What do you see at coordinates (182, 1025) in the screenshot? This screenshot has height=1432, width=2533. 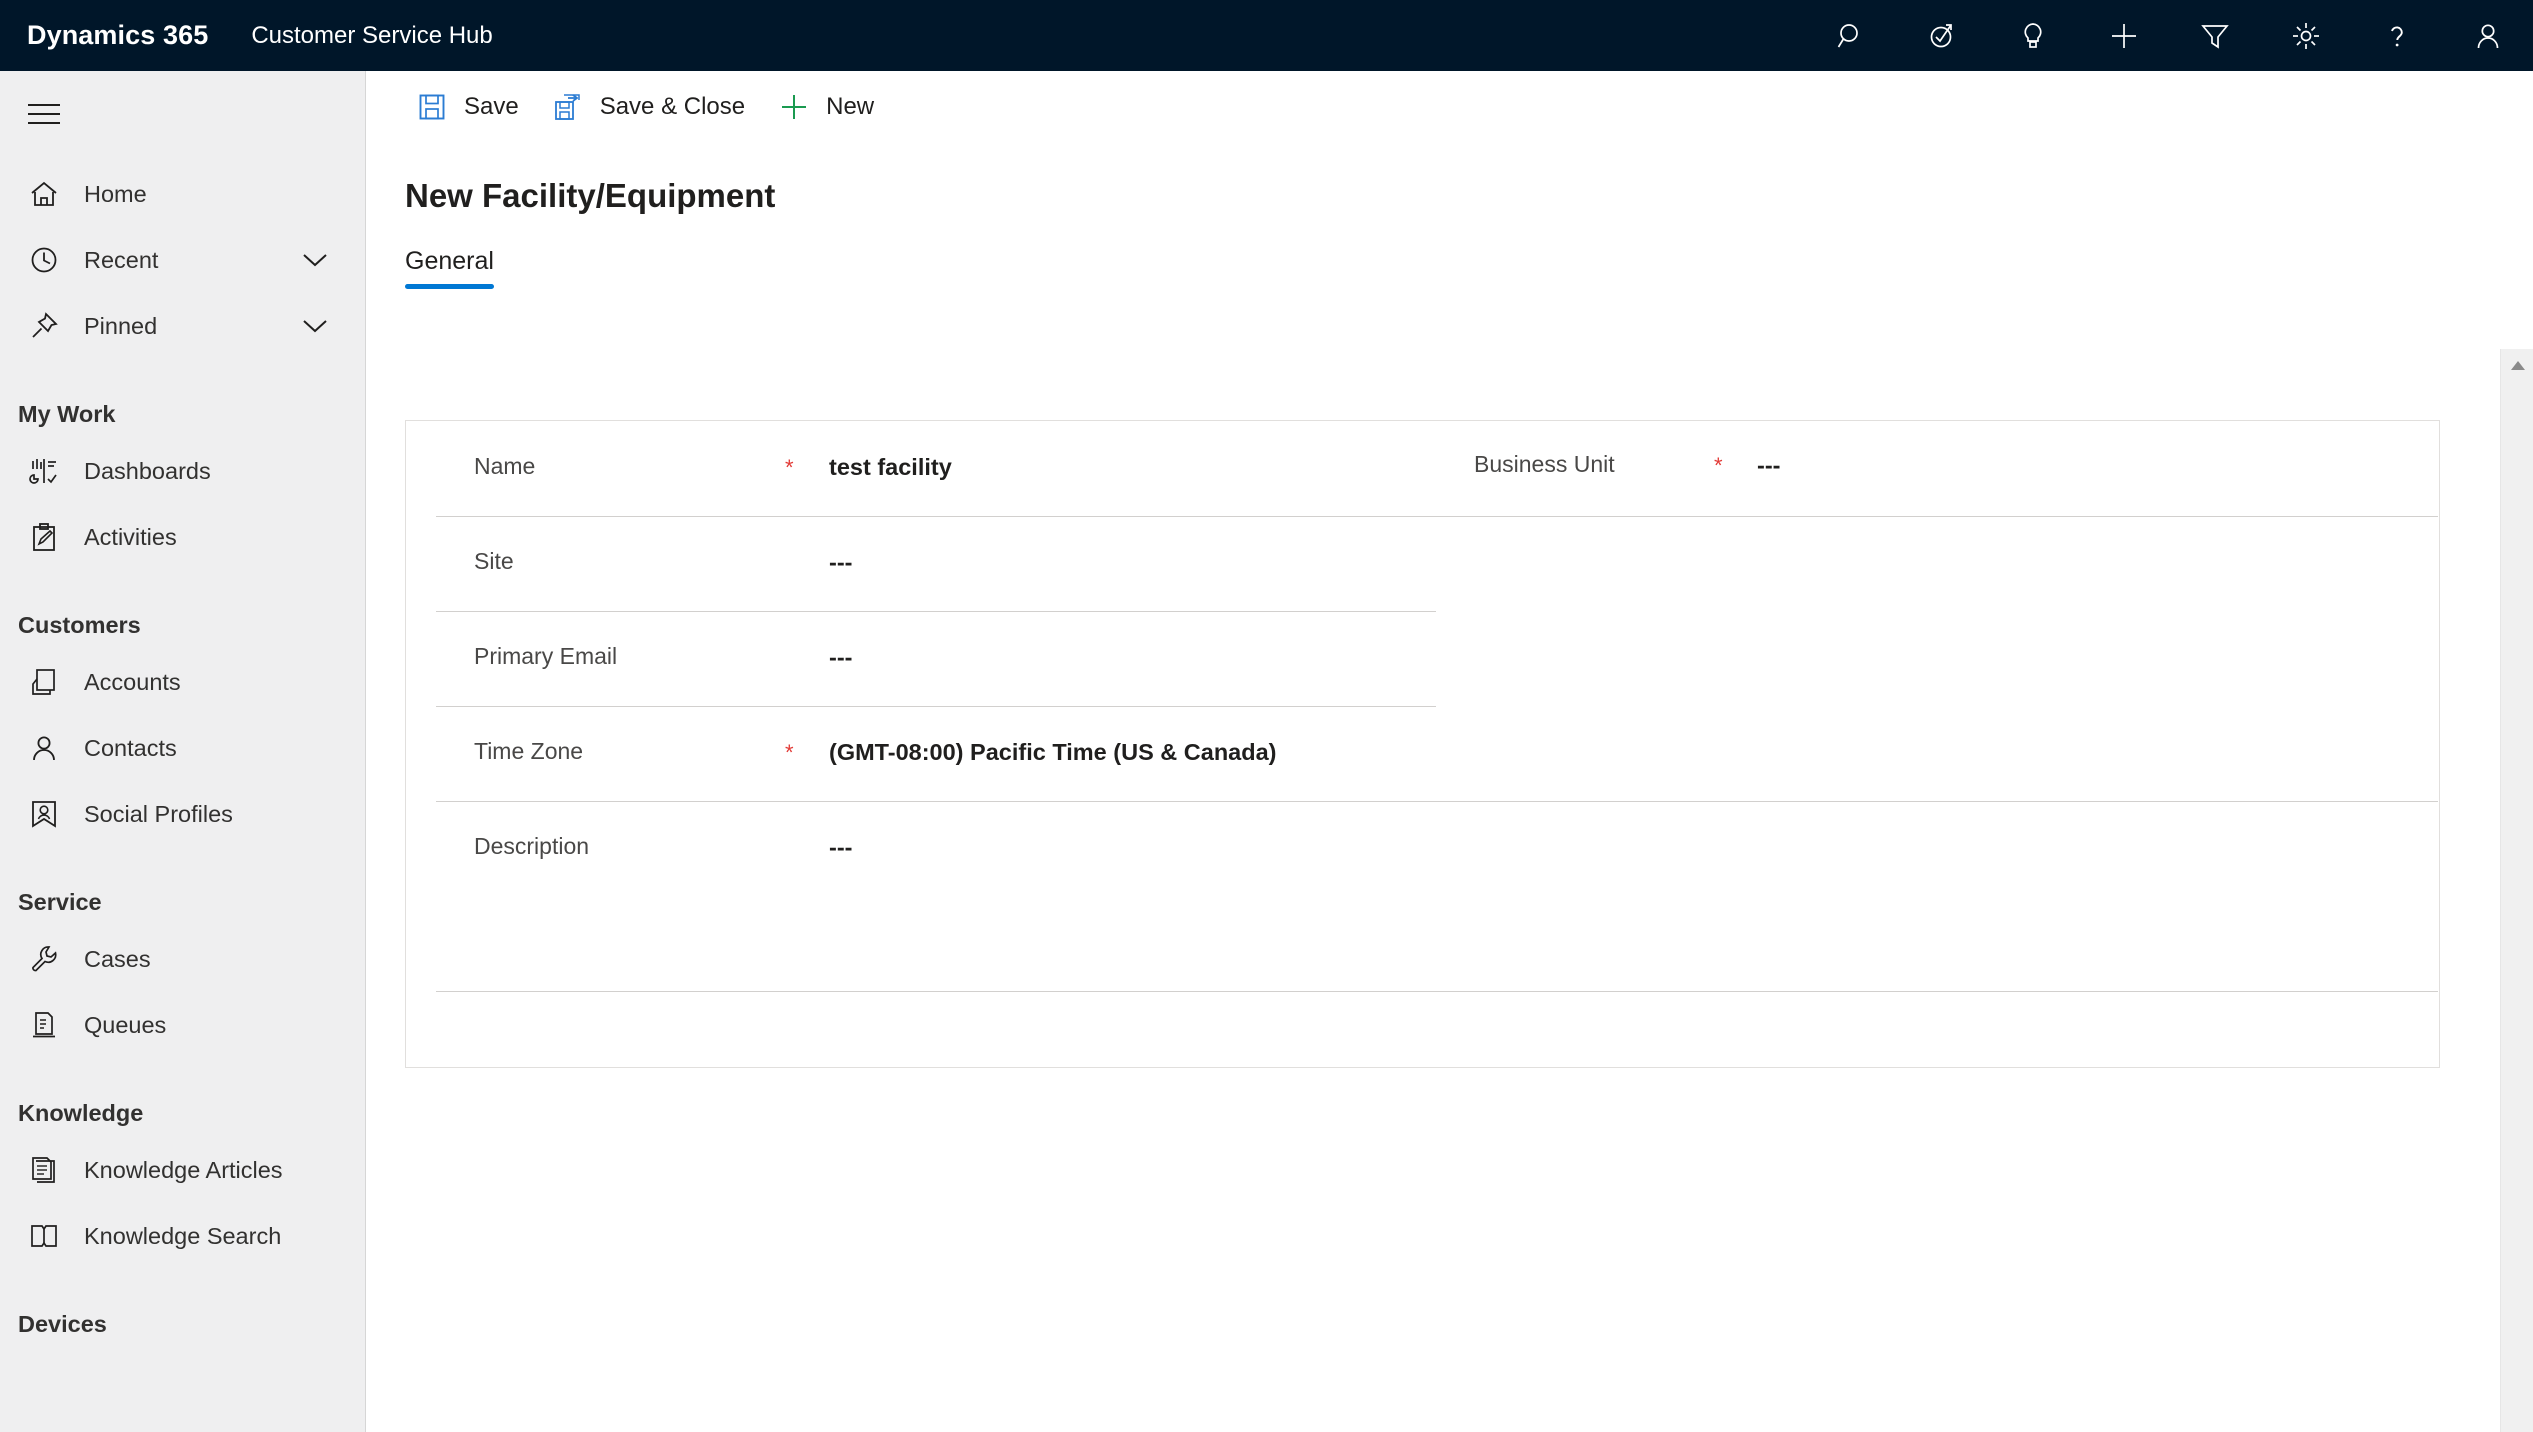 I see `sidebar-item-queues: Queues` at bounding box center [182, 1025].